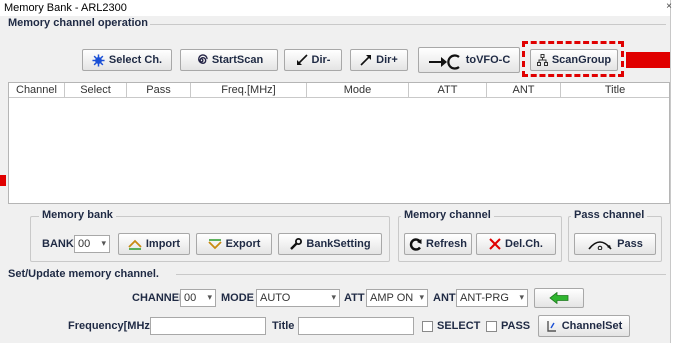 This screenshot has width=676, height=343. What do you see at coordinates (65, 8) in the screenshot?
I see `window-title: Memory Bank - ARL2300` at bounding box center [65, 8].